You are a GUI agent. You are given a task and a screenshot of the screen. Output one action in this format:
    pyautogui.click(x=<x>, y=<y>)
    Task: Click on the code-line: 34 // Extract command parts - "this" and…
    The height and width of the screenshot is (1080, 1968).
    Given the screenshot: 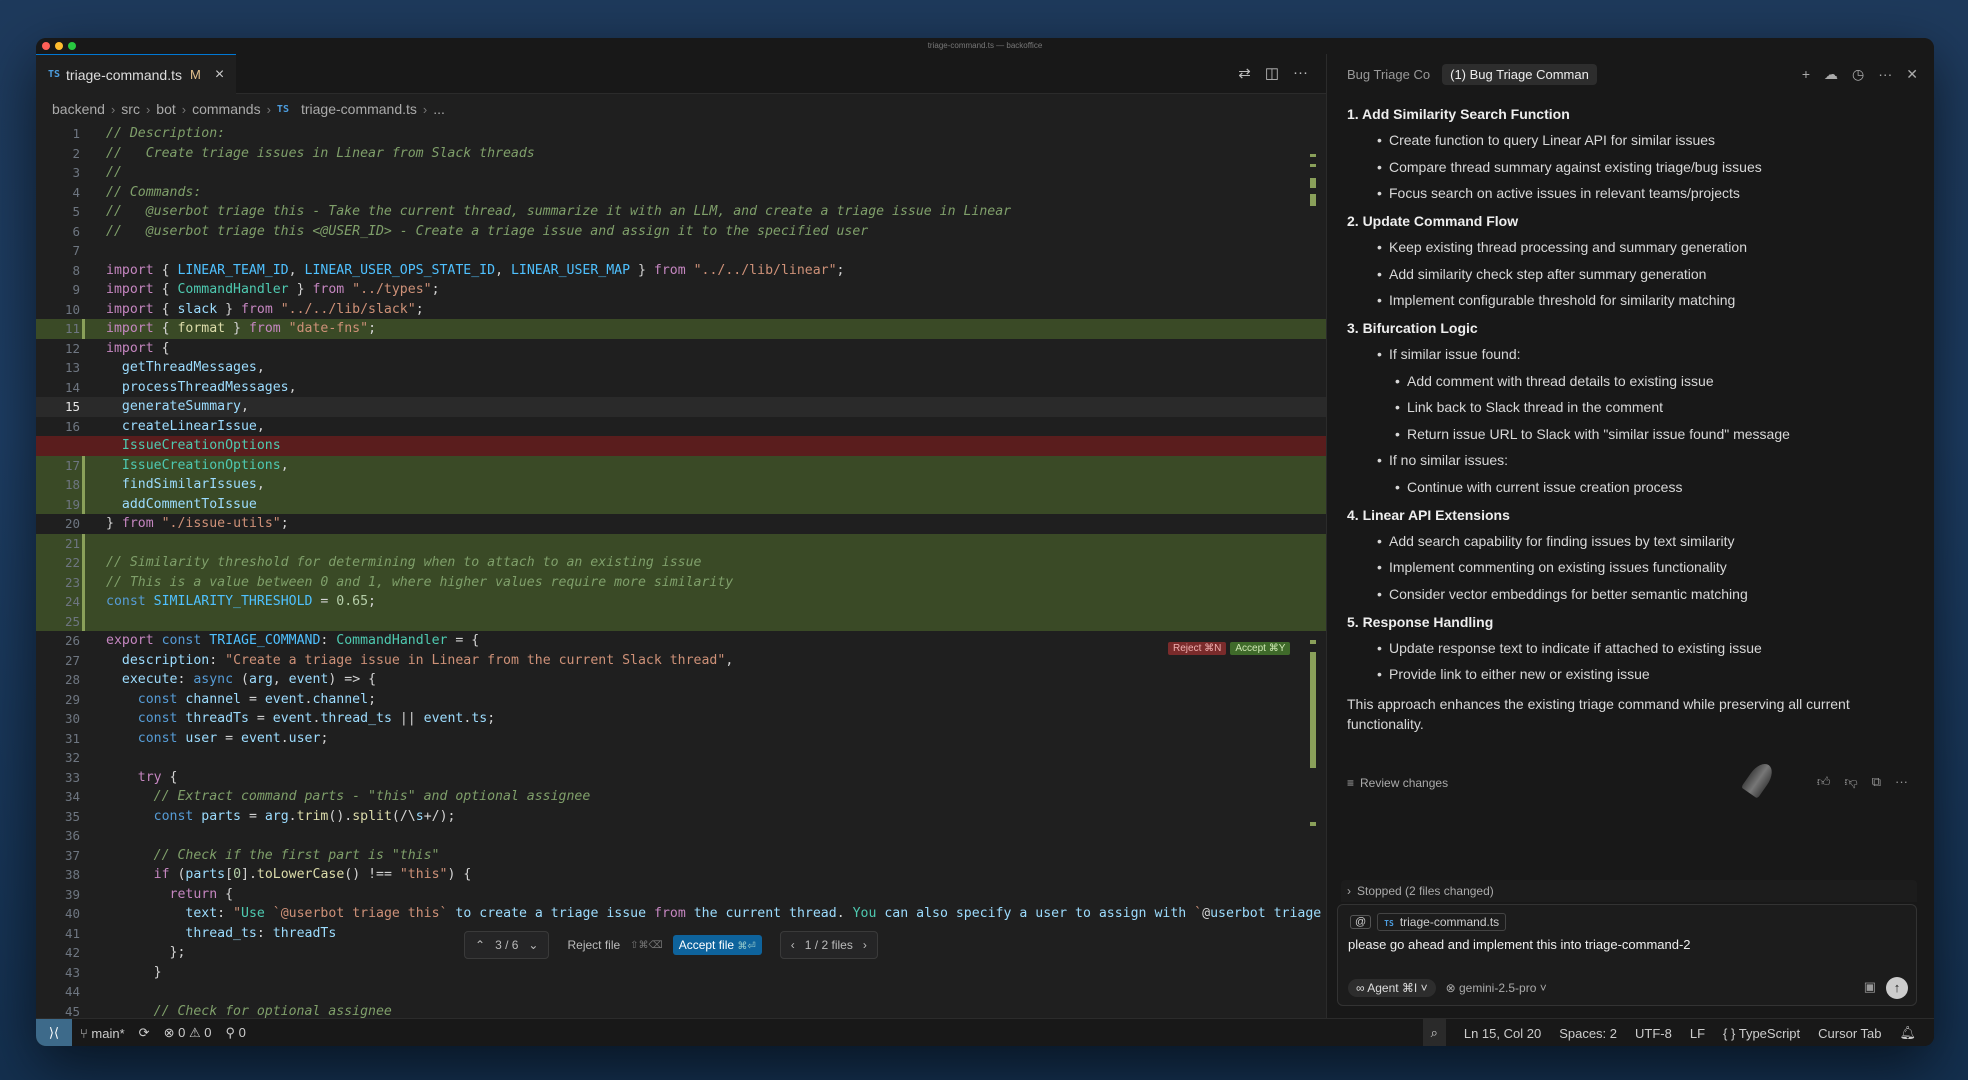 What is the action you would take?
    pyautogui.click(x=681, y=797)
    